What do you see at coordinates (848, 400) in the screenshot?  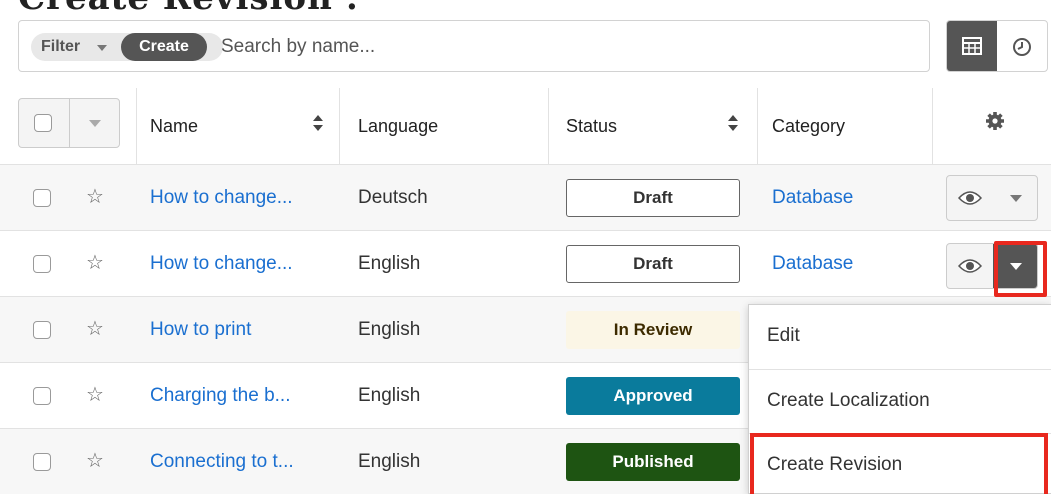 I see `menu-item-label: Create Localization` at bounding box center [848, 400].